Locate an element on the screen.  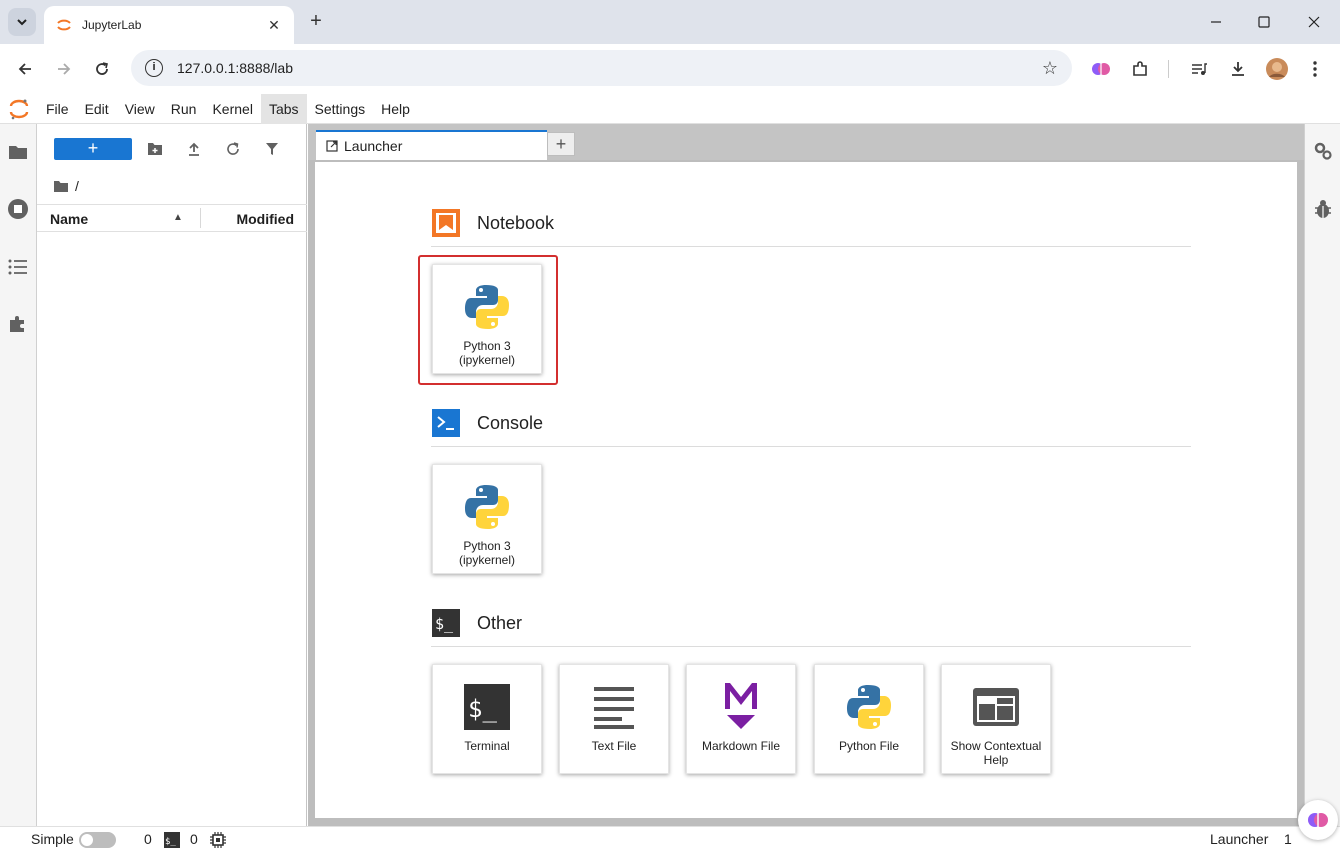
terminals-count: 0 is located at coordinates (148, 839).